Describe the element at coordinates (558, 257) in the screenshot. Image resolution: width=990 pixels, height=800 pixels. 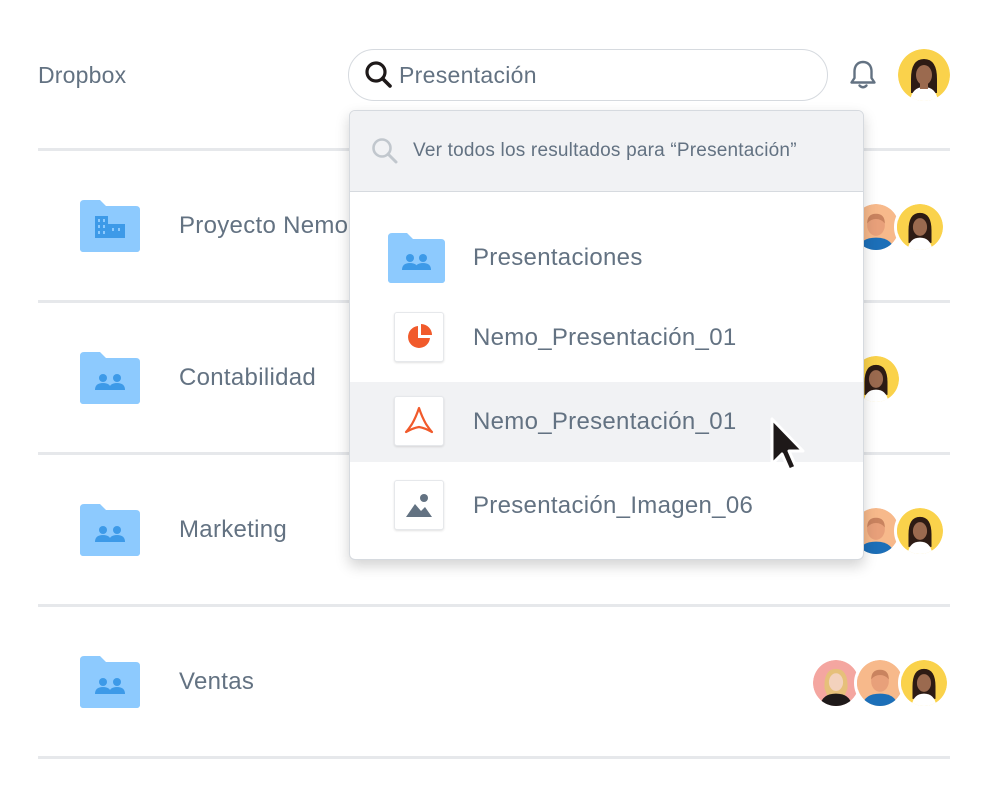
I see `search-result-label: Presentaciones` at that location.